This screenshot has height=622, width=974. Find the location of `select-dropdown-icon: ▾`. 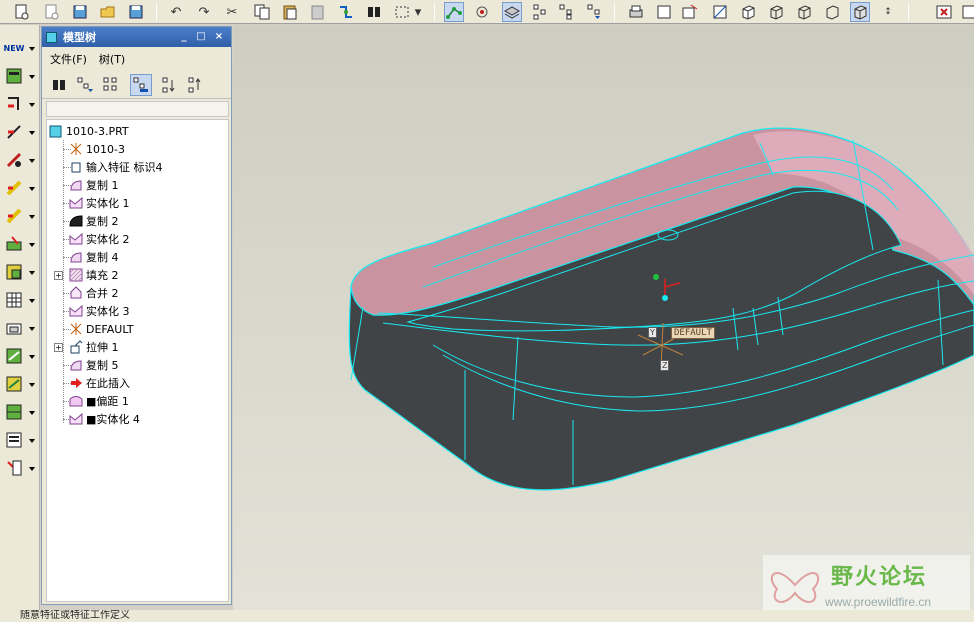

select-dropdown-icon: ▾ is located at coordinates (418, 12).